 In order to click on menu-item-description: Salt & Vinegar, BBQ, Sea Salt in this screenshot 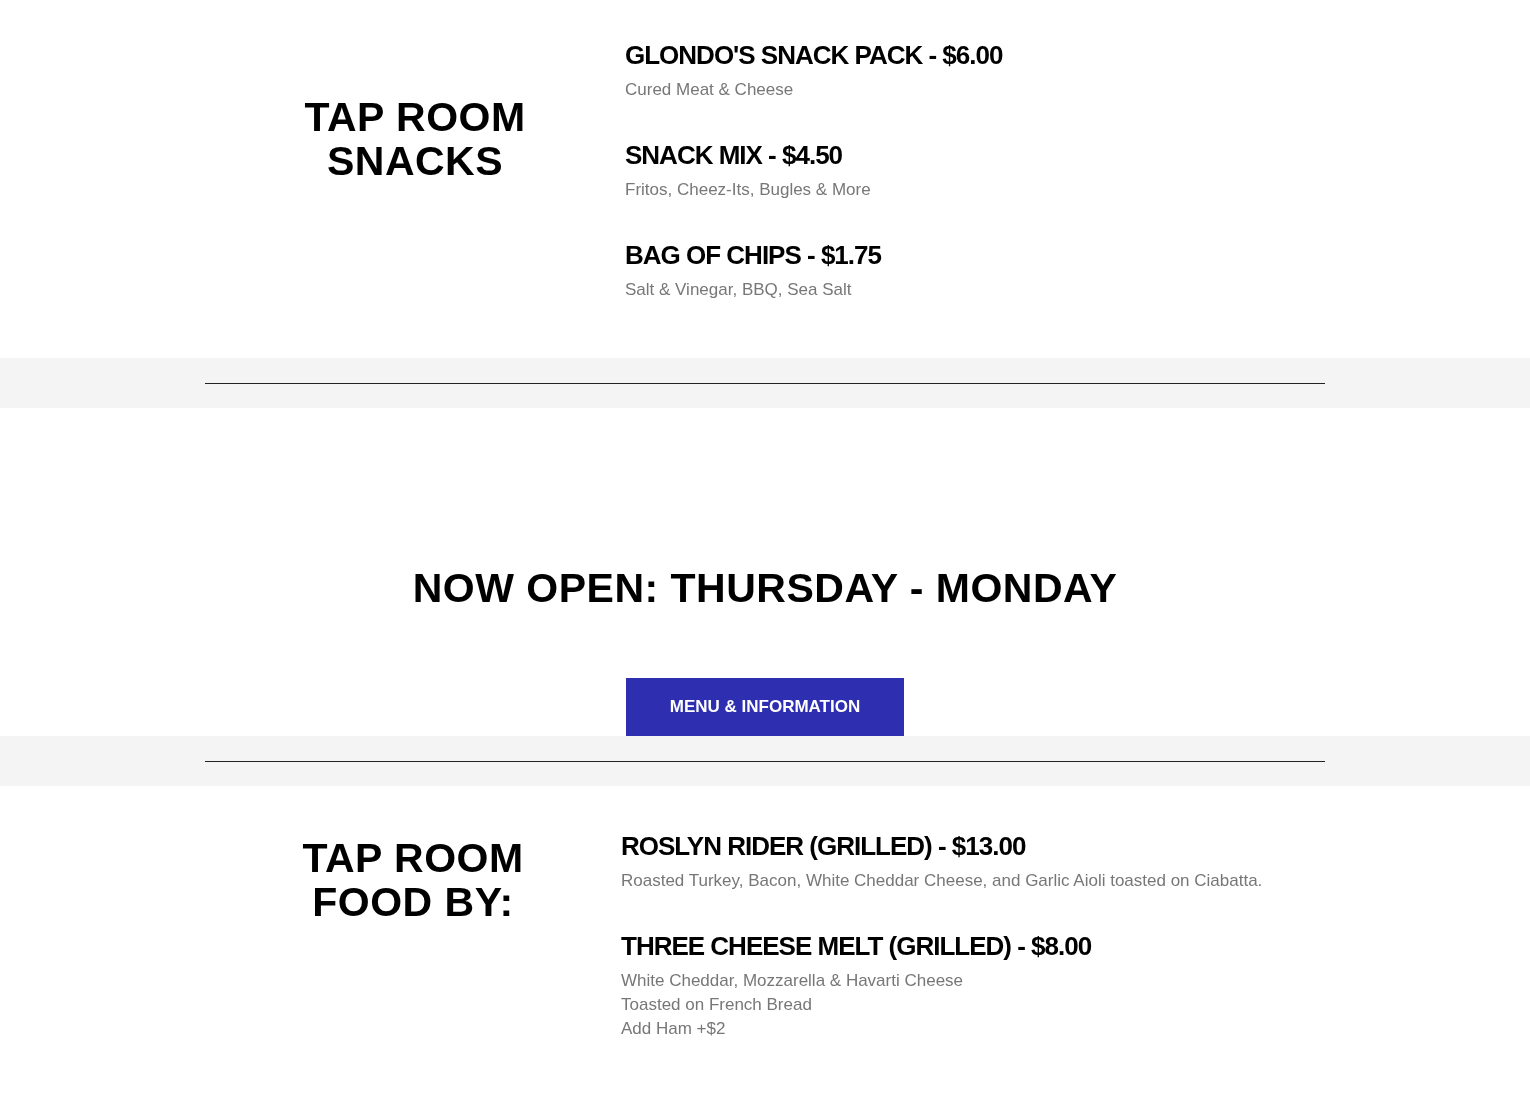, I will do `click(739, 290)`.